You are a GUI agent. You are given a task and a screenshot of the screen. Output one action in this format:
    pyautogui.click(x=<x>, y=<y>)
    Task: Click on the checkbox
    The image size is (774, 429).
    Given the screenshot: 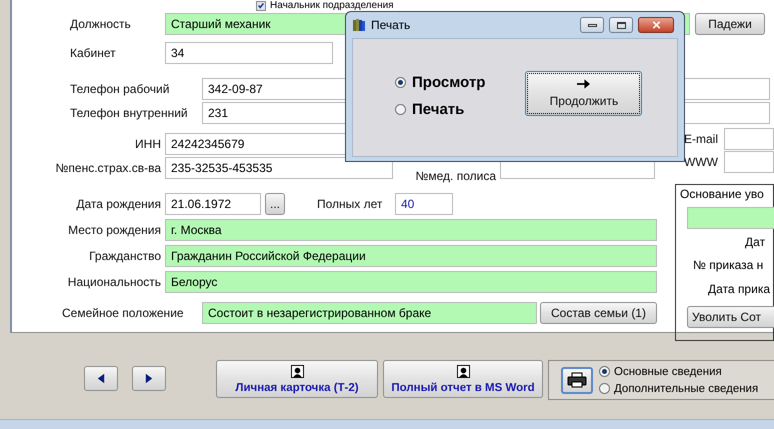 What is the action you would take?
    pyautogui.click(x=261, y=5)
    